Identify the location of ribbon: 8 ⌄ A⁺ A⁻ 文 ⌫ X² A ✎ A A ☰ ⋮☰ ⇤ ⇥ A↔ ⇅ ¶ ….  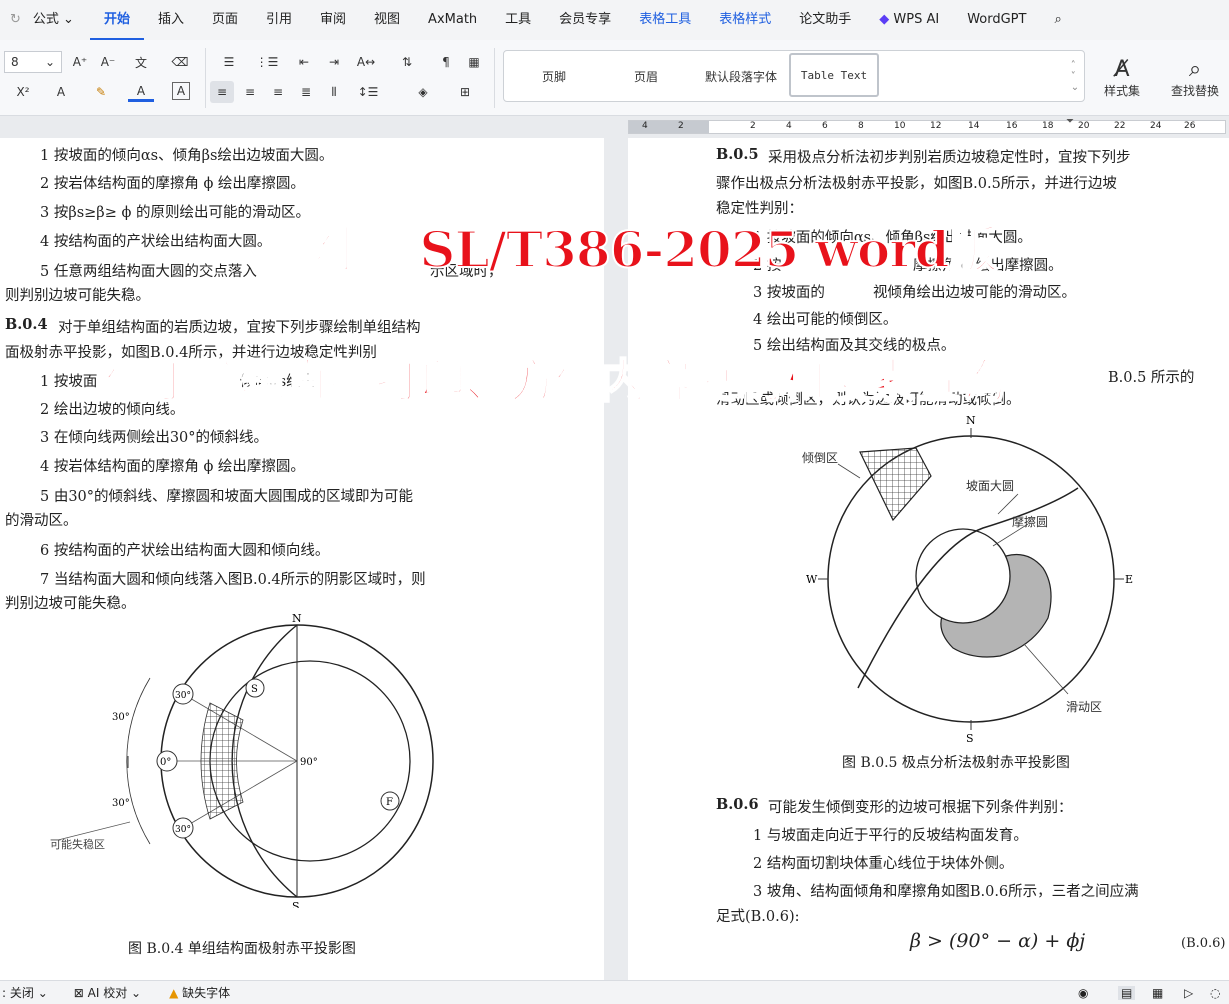
(614, 78).